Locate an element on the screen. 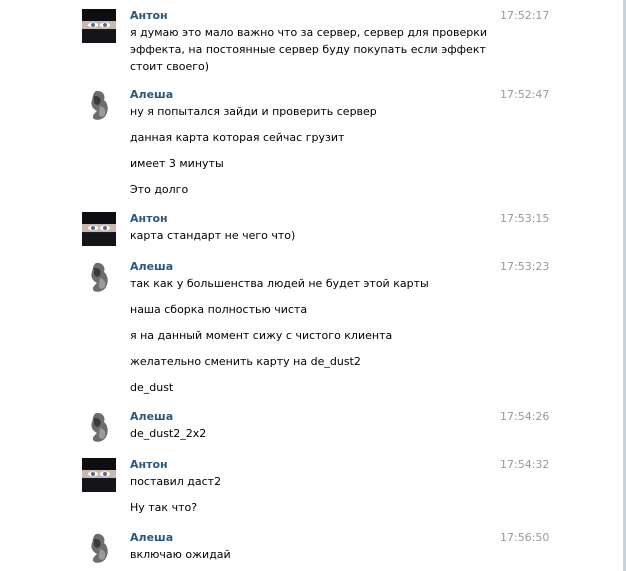 The height and width of the screenshot is (571, 626). message-text: включаю ожидай is located at coordinates (180, 554).